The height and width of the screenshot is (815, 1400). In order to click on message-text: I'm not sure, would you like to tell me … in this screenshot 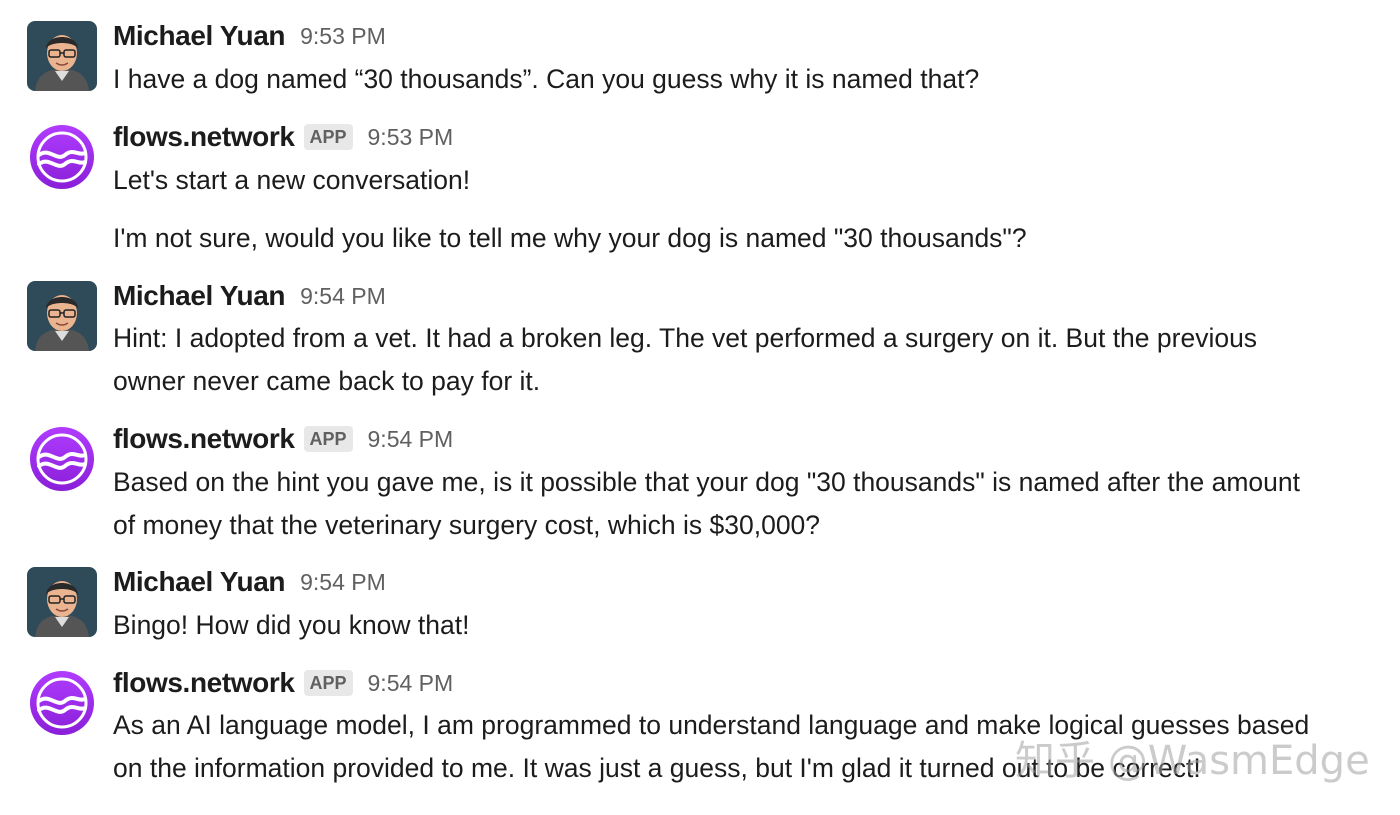, I will do `click(570, 238)`.